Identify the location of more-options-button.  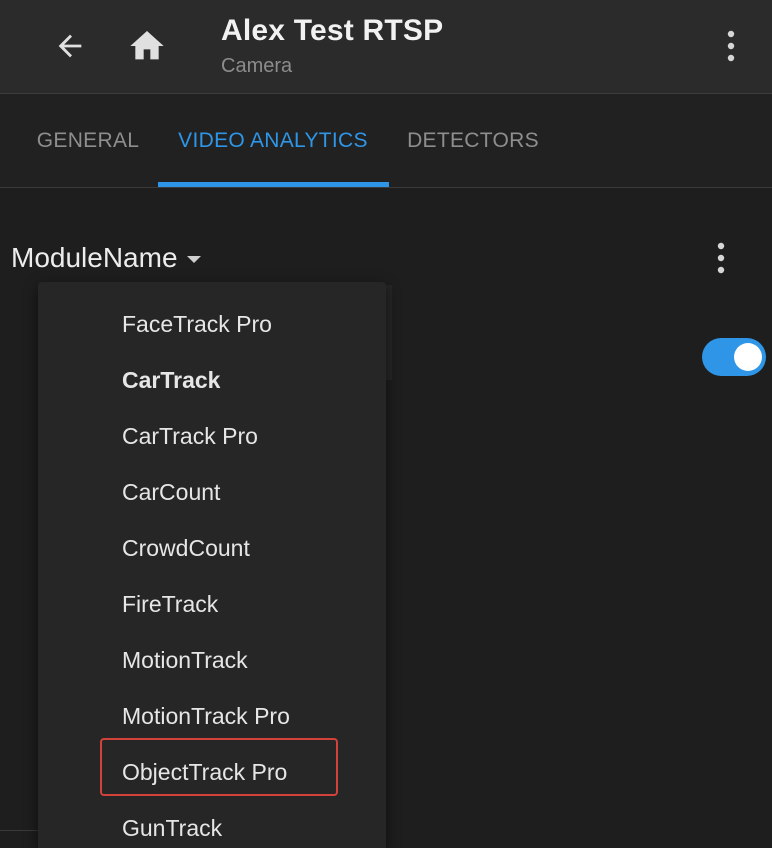
(731, 46).